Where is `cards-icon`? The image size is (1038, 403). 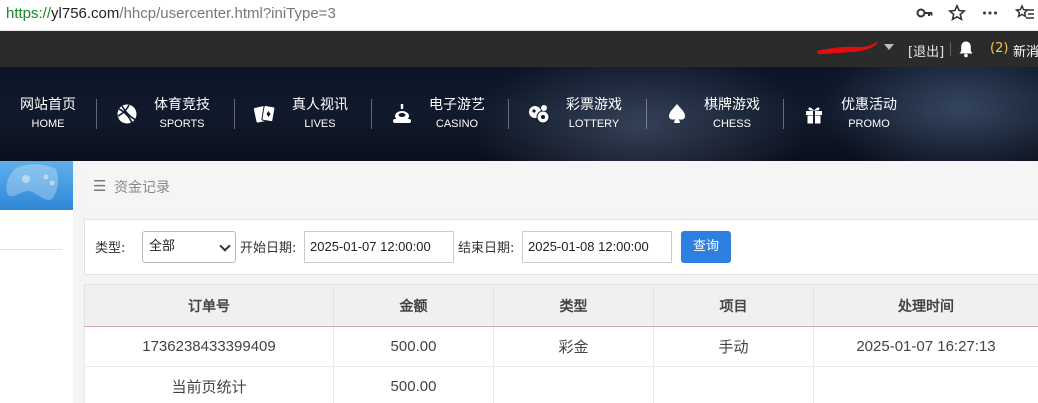
cards-icon is located at coordinates (265, 114).